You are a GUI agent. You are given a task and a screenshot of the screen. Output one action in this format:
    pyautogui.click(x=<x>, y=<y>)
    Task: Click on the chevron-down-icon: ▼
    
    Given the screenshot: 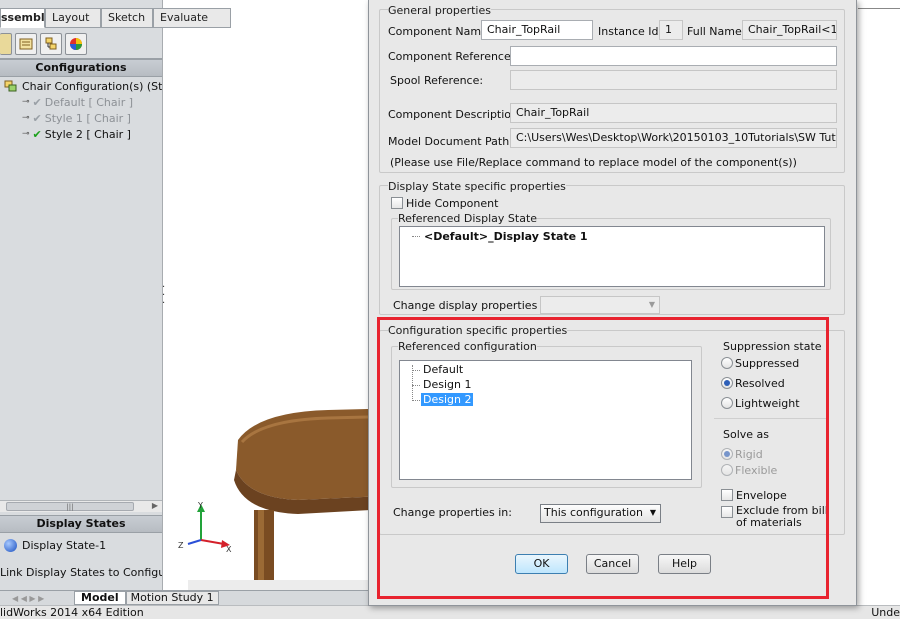 What is the action you would take?
    pyautogui.click(x=651, y=304)
    